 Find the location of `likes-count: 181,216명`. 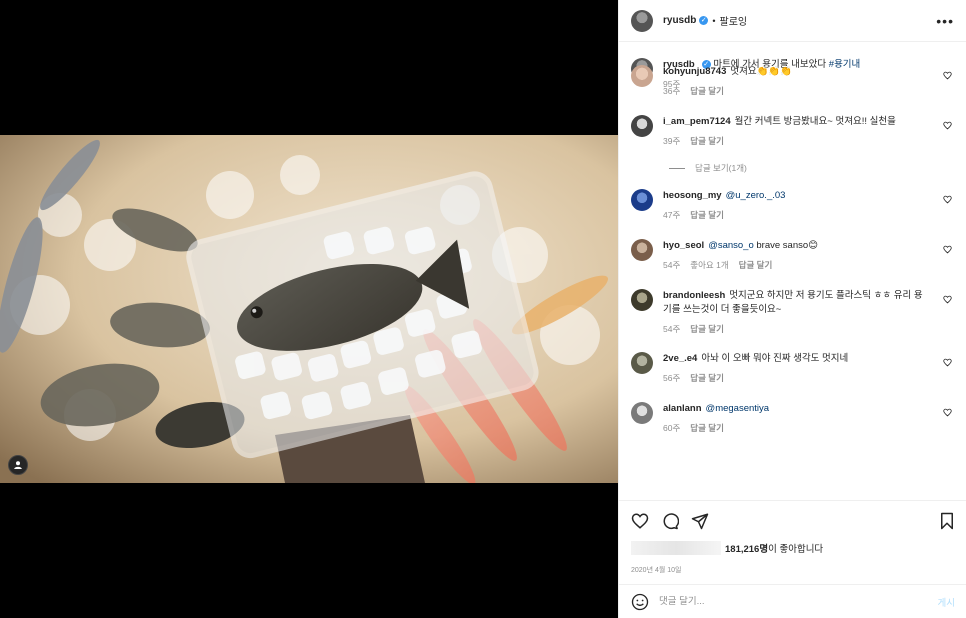

likes-count: 181,216명 is located at coordinates (747, 549).